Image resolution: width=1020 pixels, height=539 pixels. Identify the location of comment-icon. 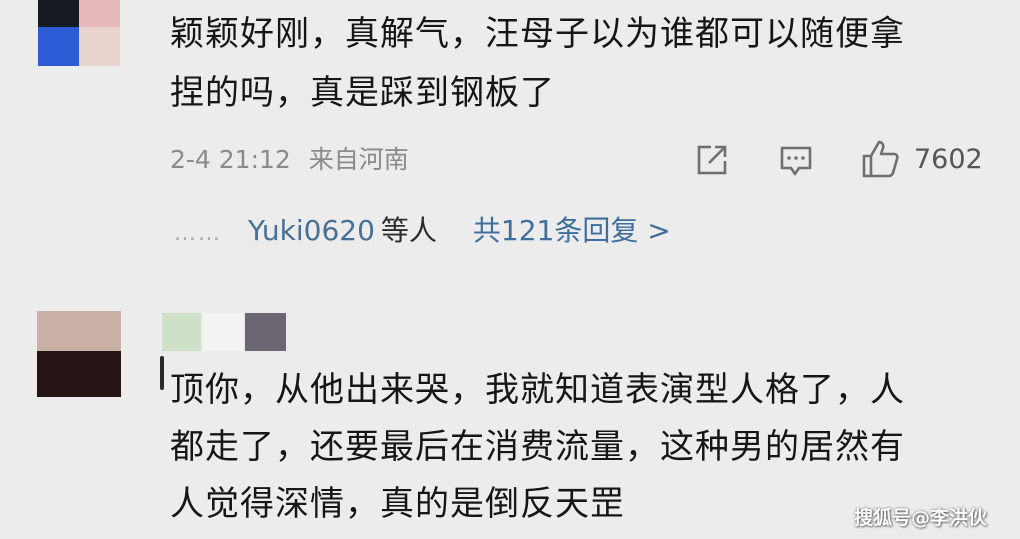
(796, 161).